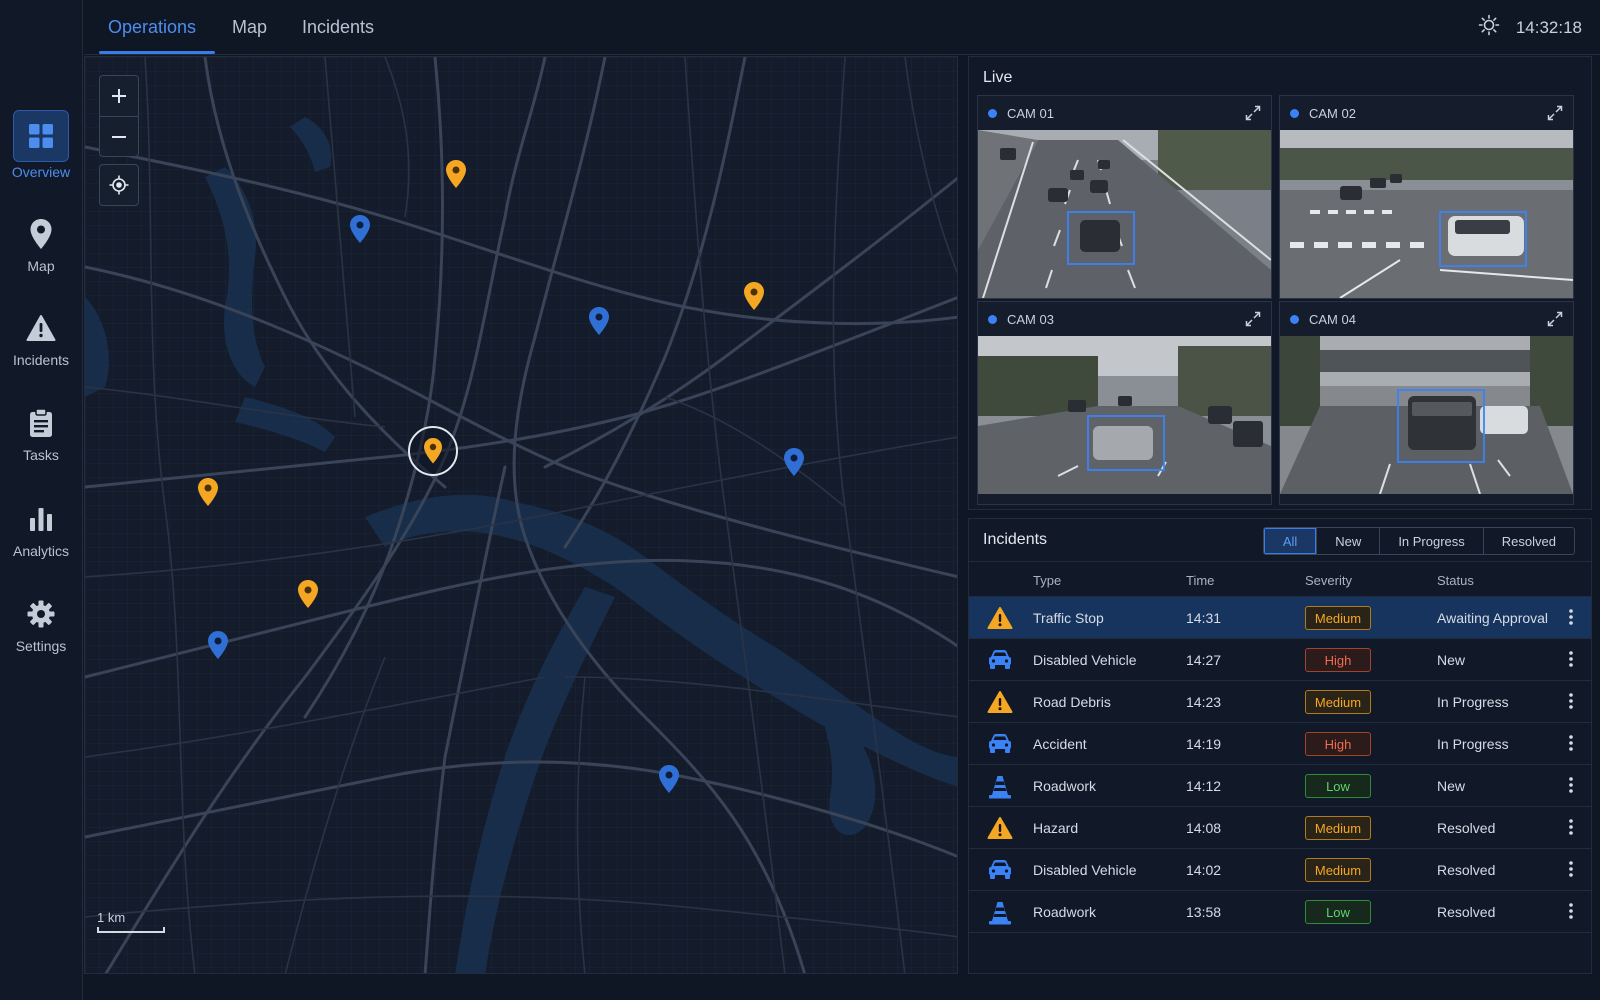 The height and width of the screenshot is (1000, 1600). I want to click on camera-label: CAM 03, so click(1030, 319).